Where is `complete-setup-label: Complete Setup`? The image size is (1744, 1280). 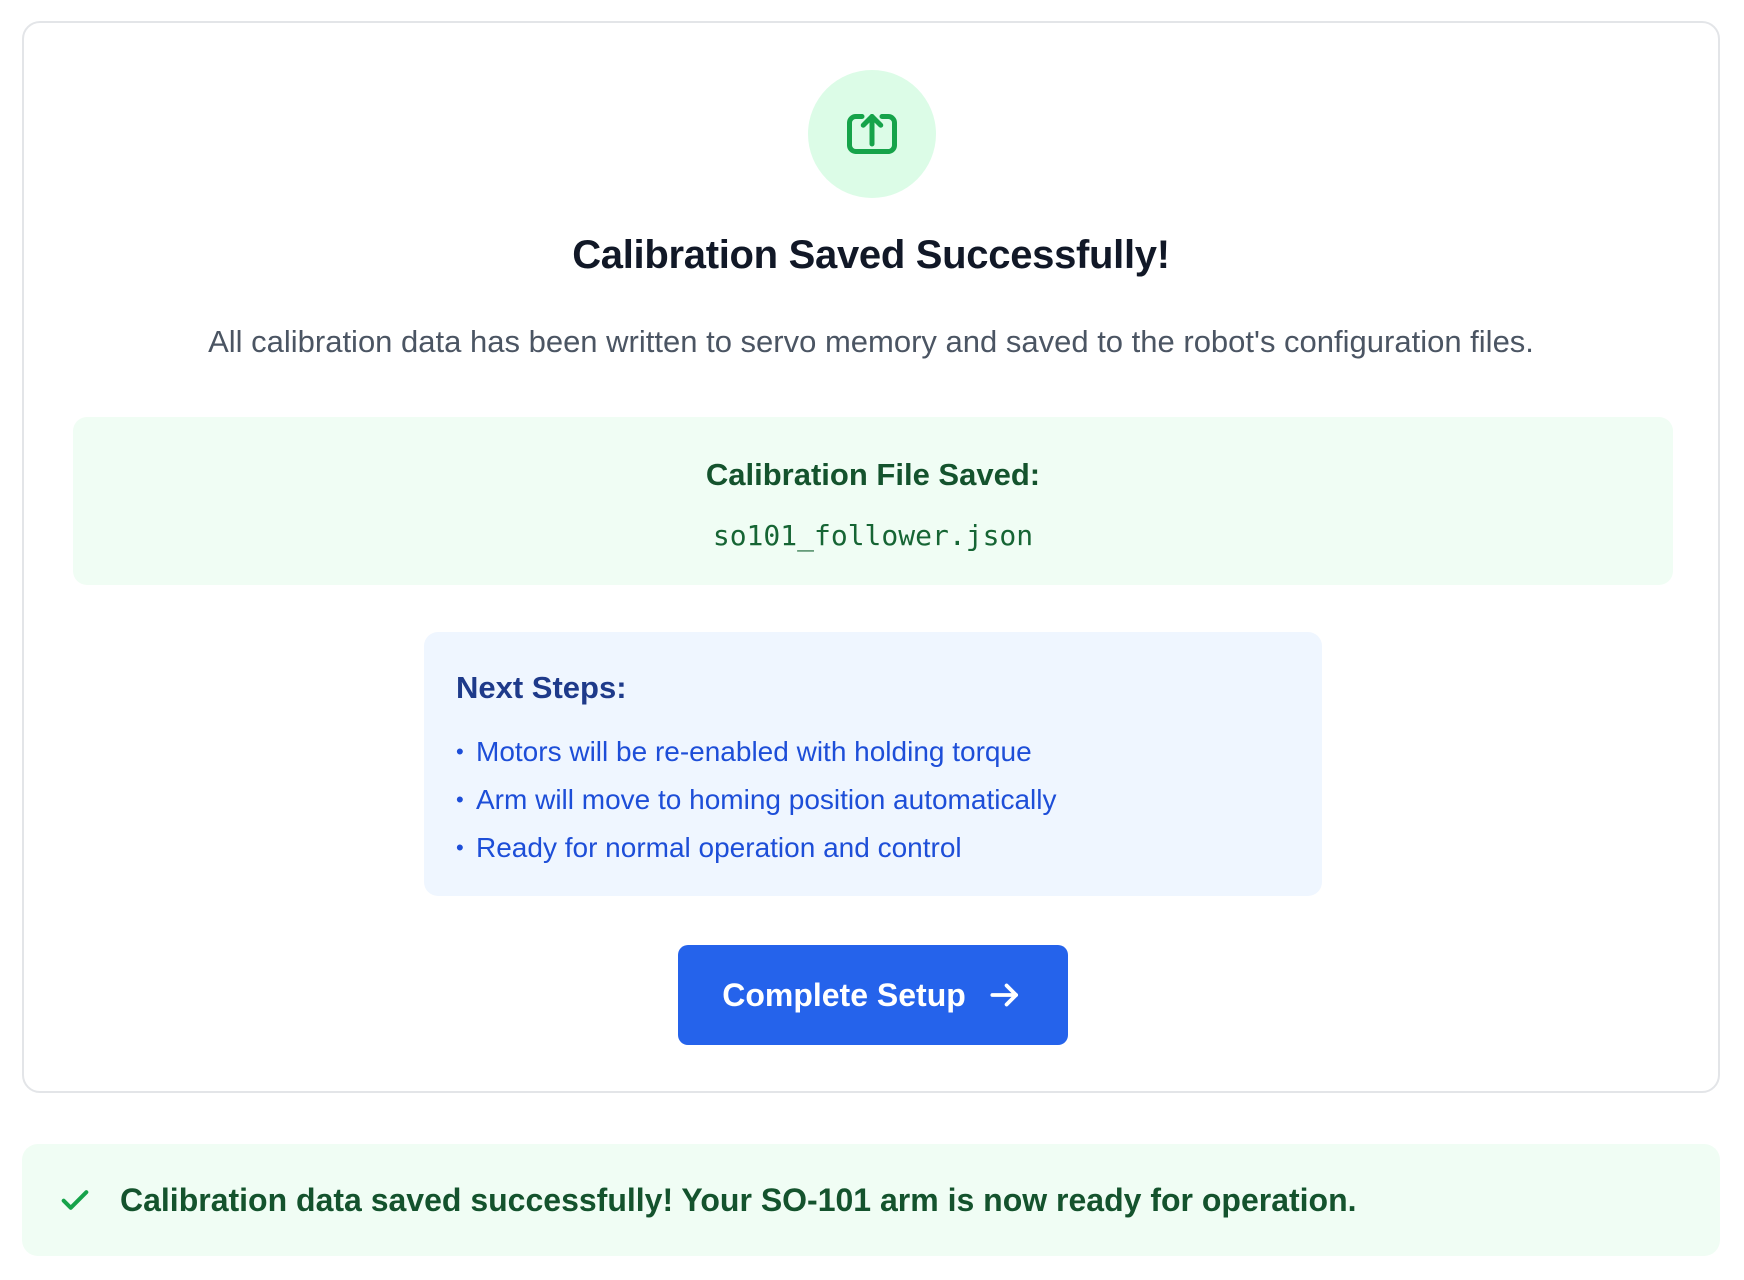
complete-setup-label: Complete Setup is located at coordinates (844, 994).